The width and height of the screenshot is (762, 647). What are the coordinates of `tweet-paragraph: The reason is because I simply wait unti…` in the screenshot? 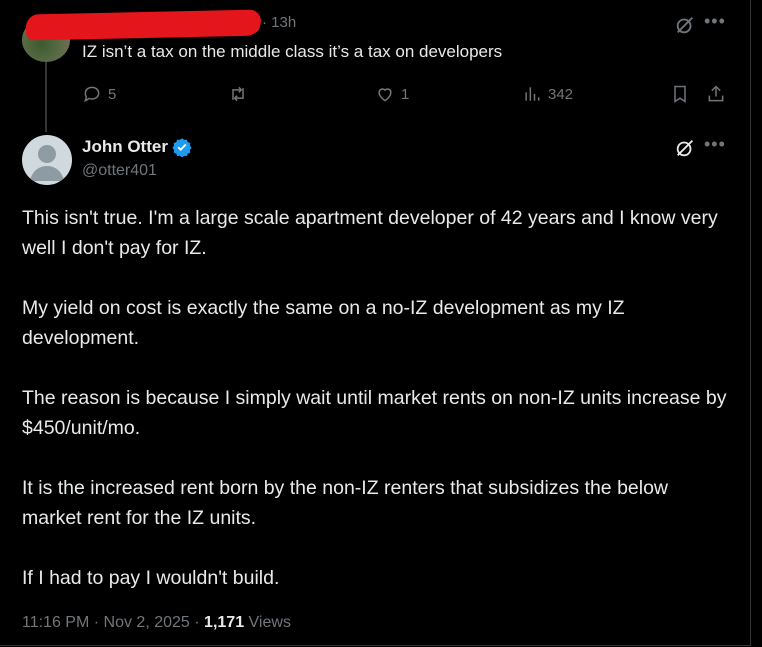 It's located at (374, 413).